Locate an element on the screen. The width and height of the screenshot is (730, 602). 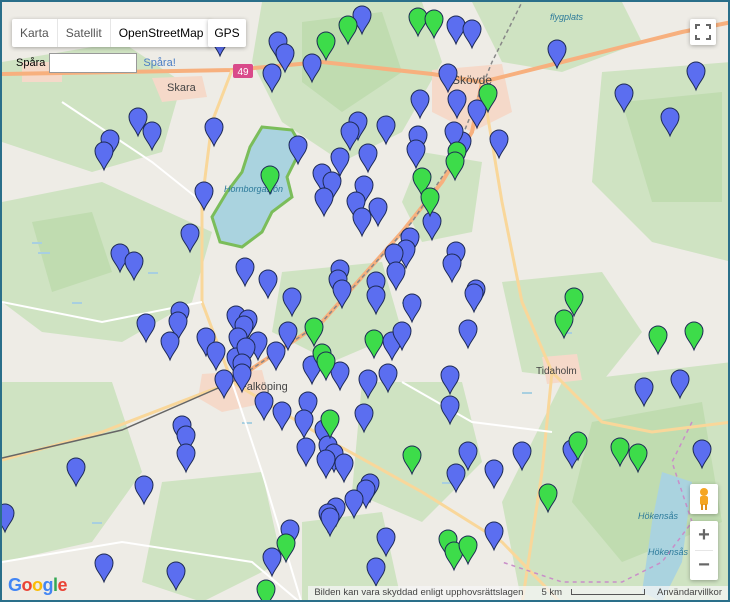
google-logo: Google is located at coordinates (38, 585).